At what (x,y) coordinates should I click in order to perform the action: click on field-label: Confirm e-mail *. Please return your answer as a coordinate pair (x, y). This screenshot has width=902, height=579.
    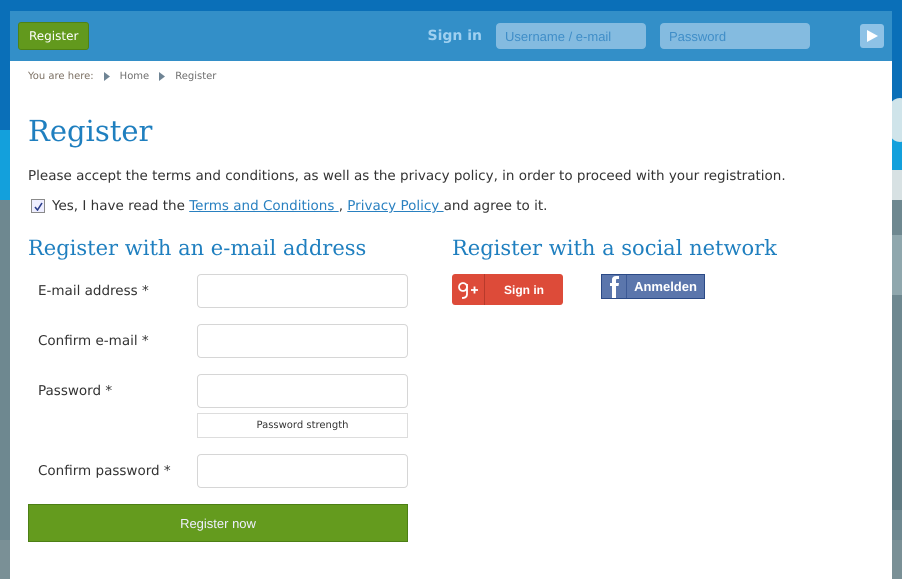
    Looking at the image, I should click on (93, 340).